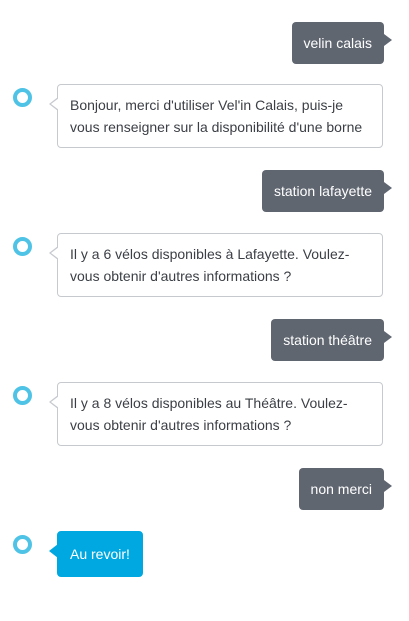  What do you see at coordinates (331, 340) in the screenshot?
I see `user-message: station théâtre` at bounding box center [331, 340].